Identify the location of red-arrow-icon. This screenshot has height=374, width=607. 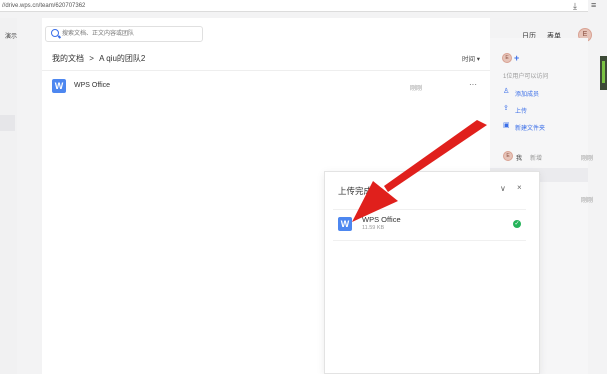
(435, 156).